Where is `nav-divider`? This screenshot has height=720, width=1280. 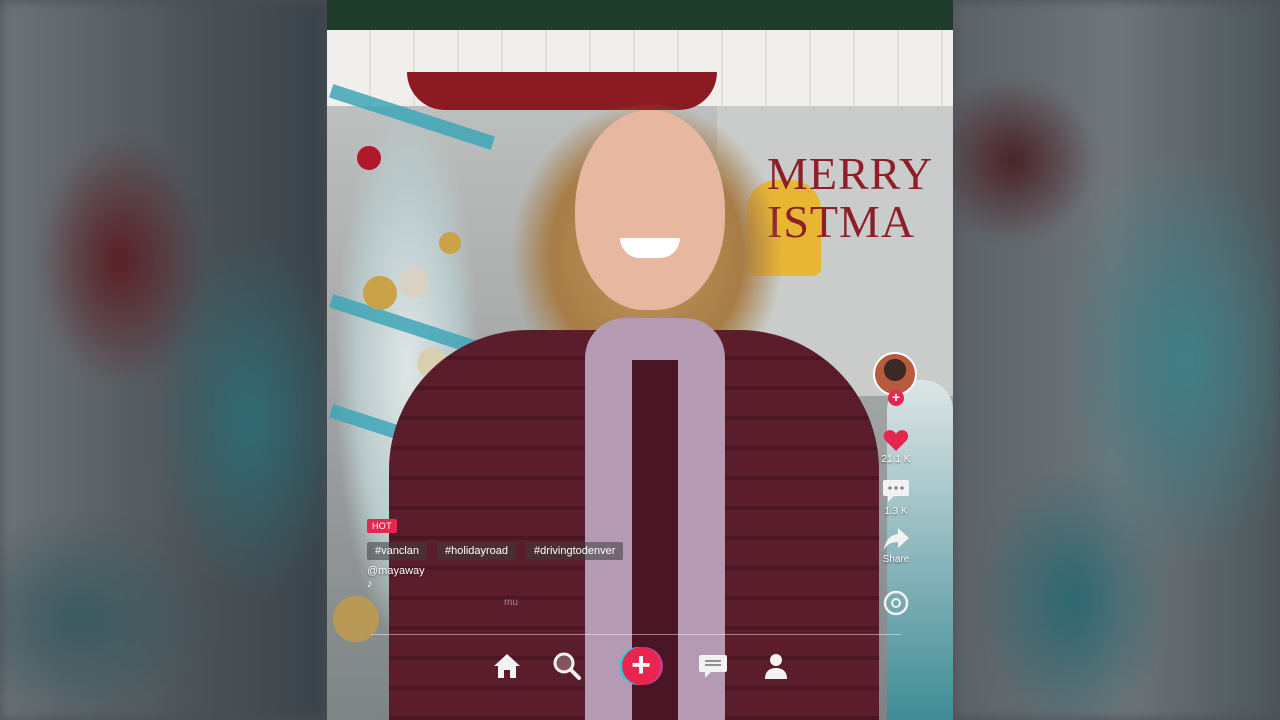 nav-divider is located at coordinates (636, 634).